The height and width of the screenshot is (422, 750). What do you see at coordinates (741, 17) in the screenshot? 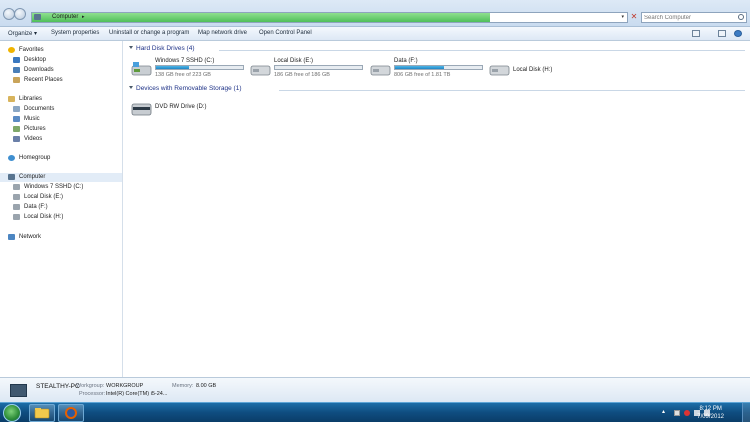
I see `search-icon` at bounding box center [741, 17].